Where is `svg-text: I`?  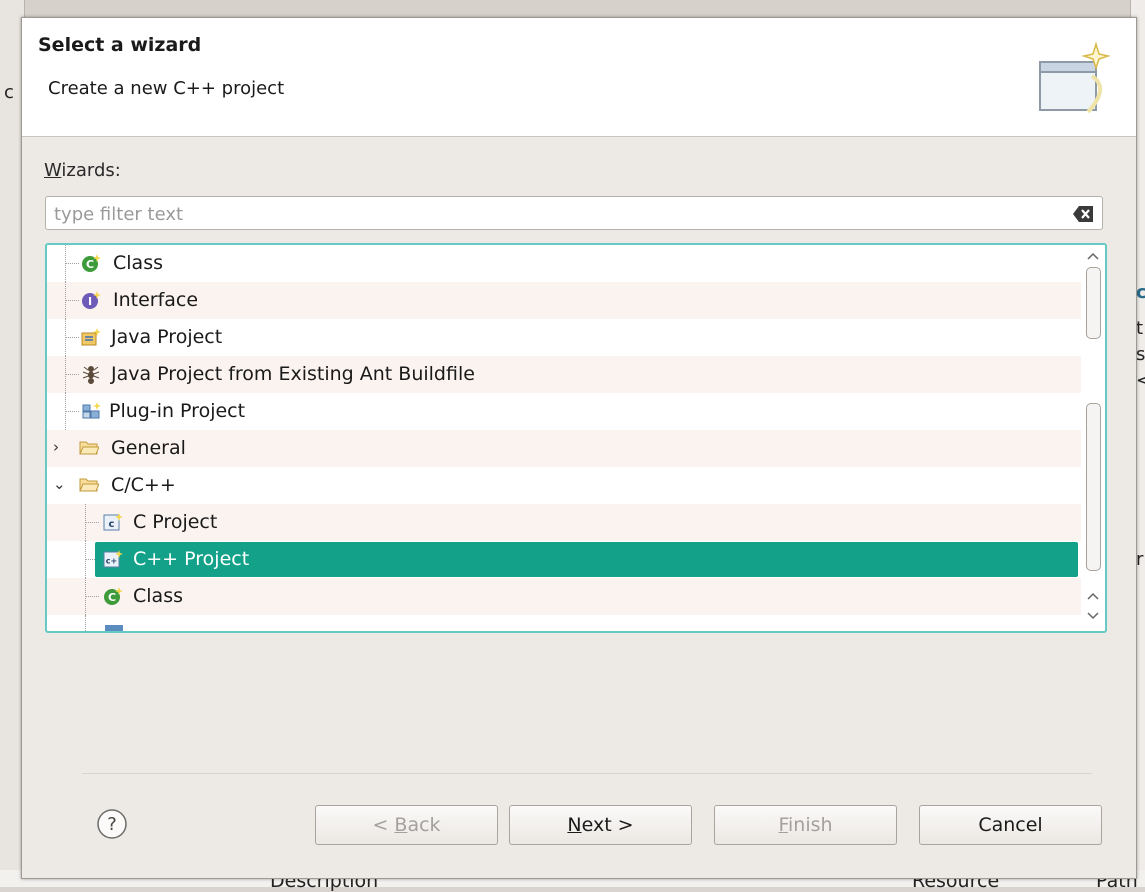 svg-text: I is located at coordinates (90, 301).